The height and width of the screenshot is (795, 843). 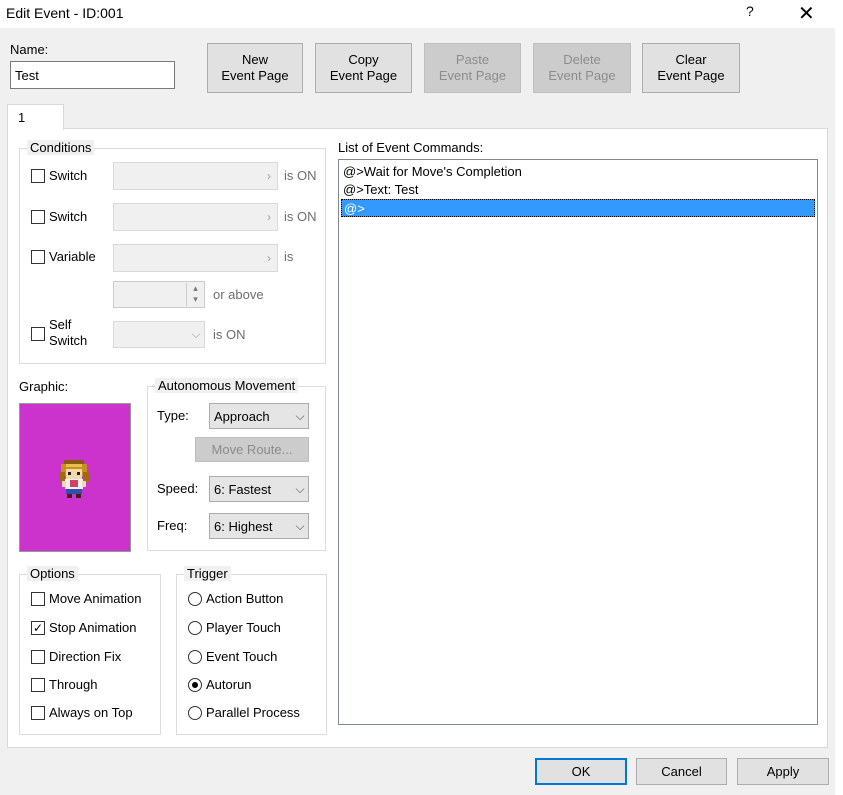 What do you see at coordinates (750, 11) in the screenshot?
I see `help-button: ?` at bounding box center [750, 11].